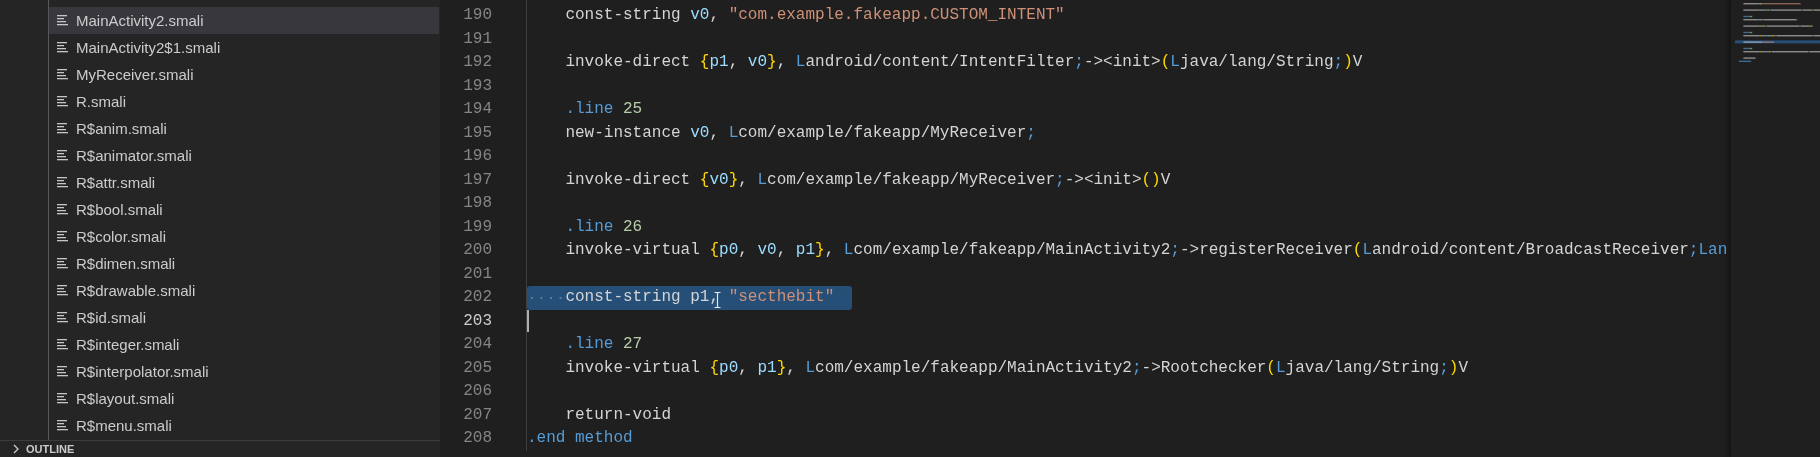 The height and width of the screenshot is (457, 1820). What do you see at coordinates (604, 109) in the screenshot?
I see `code-line: .line 25` at bounding box center [604, 109].